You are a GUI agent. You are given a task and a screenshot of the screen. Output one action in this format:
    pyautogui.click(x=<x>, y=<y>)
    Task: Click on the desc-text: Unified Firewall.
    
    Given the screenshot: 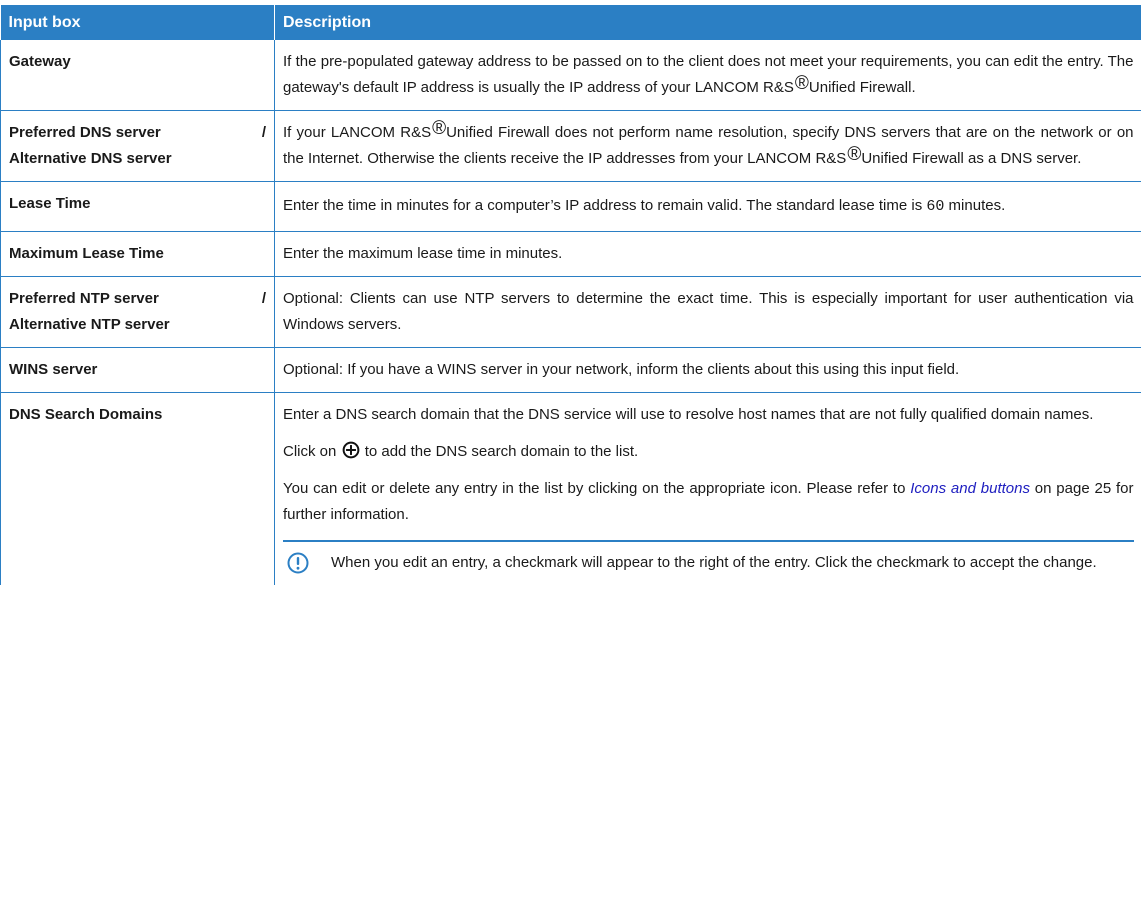 What is the action you would take?
    pyautogui.click(x=862, y=87)
    